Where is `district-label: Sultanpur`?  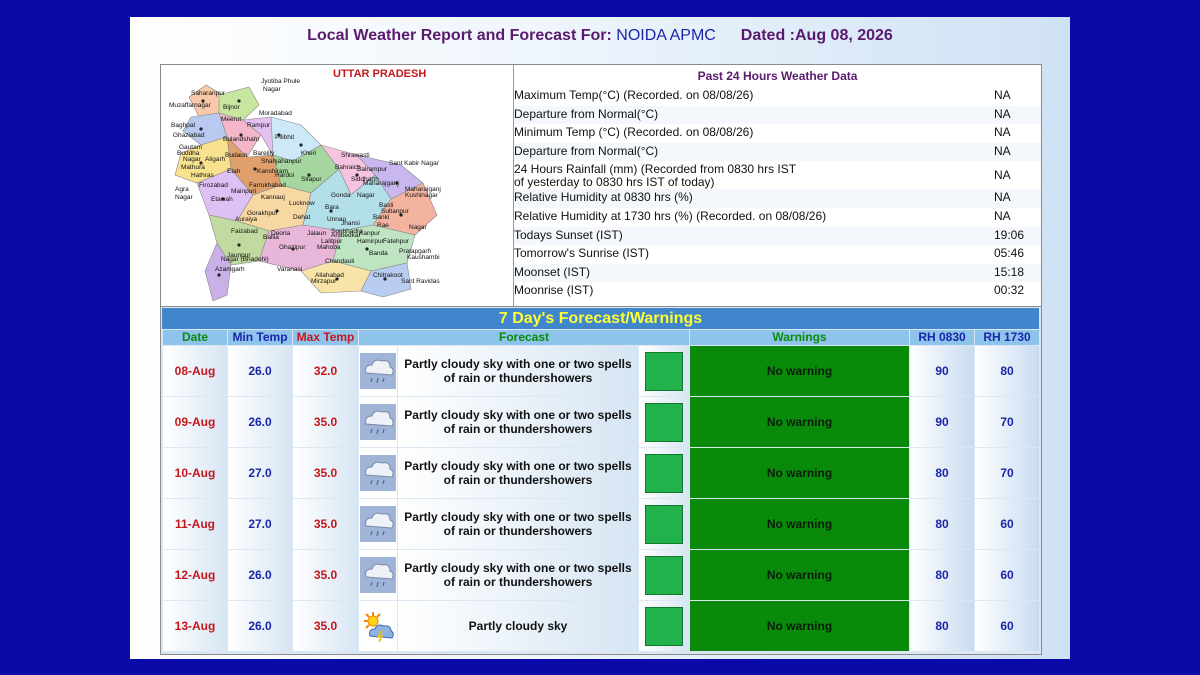
district-label: Sultanpur is located at coordinates (395, 211).